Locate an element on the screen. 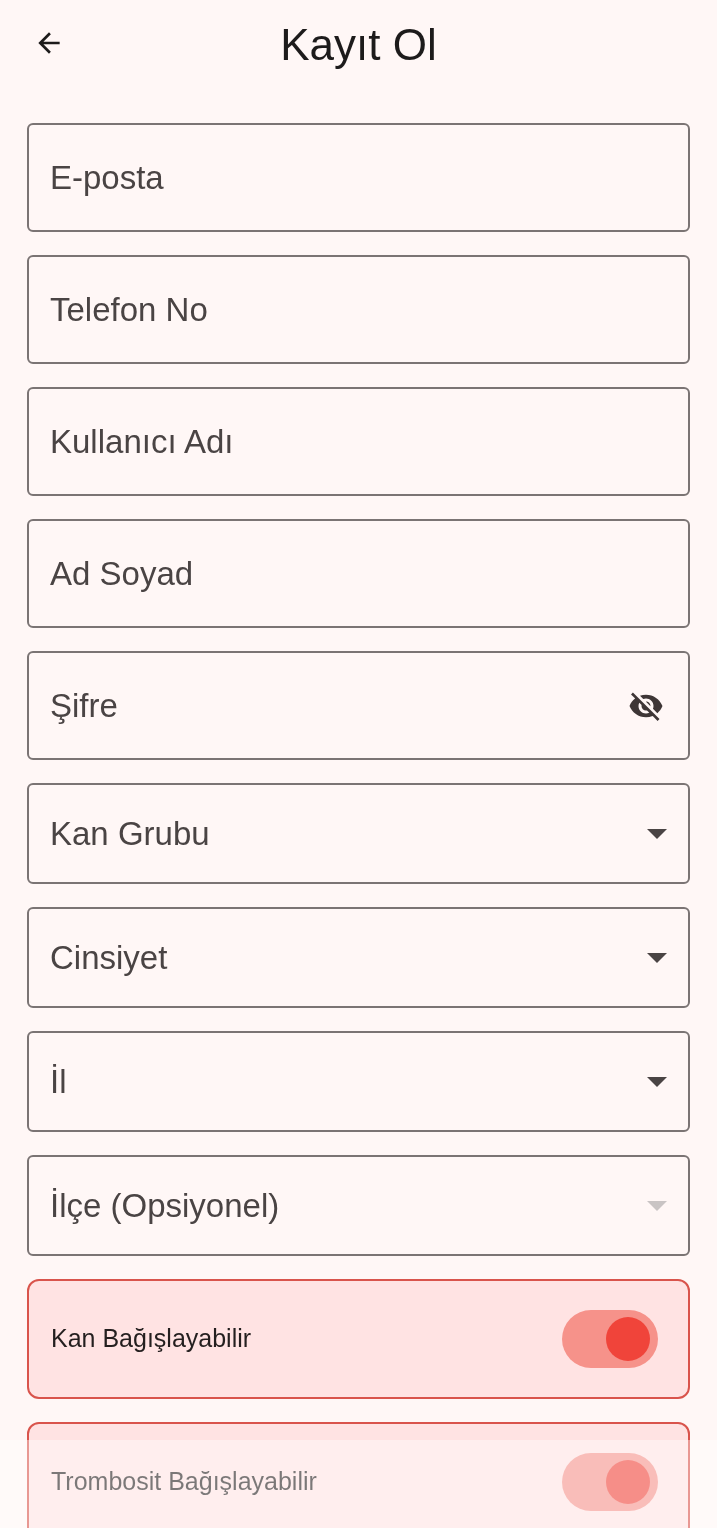 This screenshot has height=1528, width=717. dropdown-field: İl is located at coordinates (358, 1081).